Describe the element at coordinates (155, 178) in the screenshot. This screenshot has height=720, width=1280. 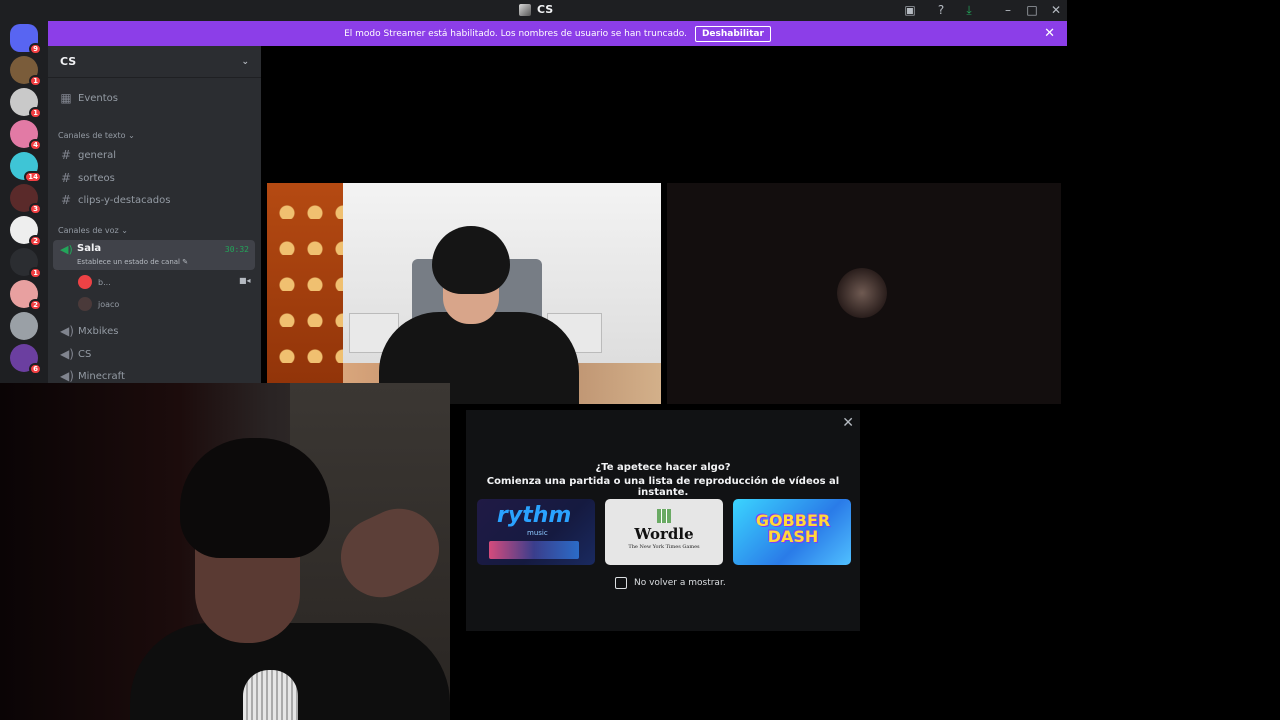
I see `channel-sorteos: # sorteos` at that location.